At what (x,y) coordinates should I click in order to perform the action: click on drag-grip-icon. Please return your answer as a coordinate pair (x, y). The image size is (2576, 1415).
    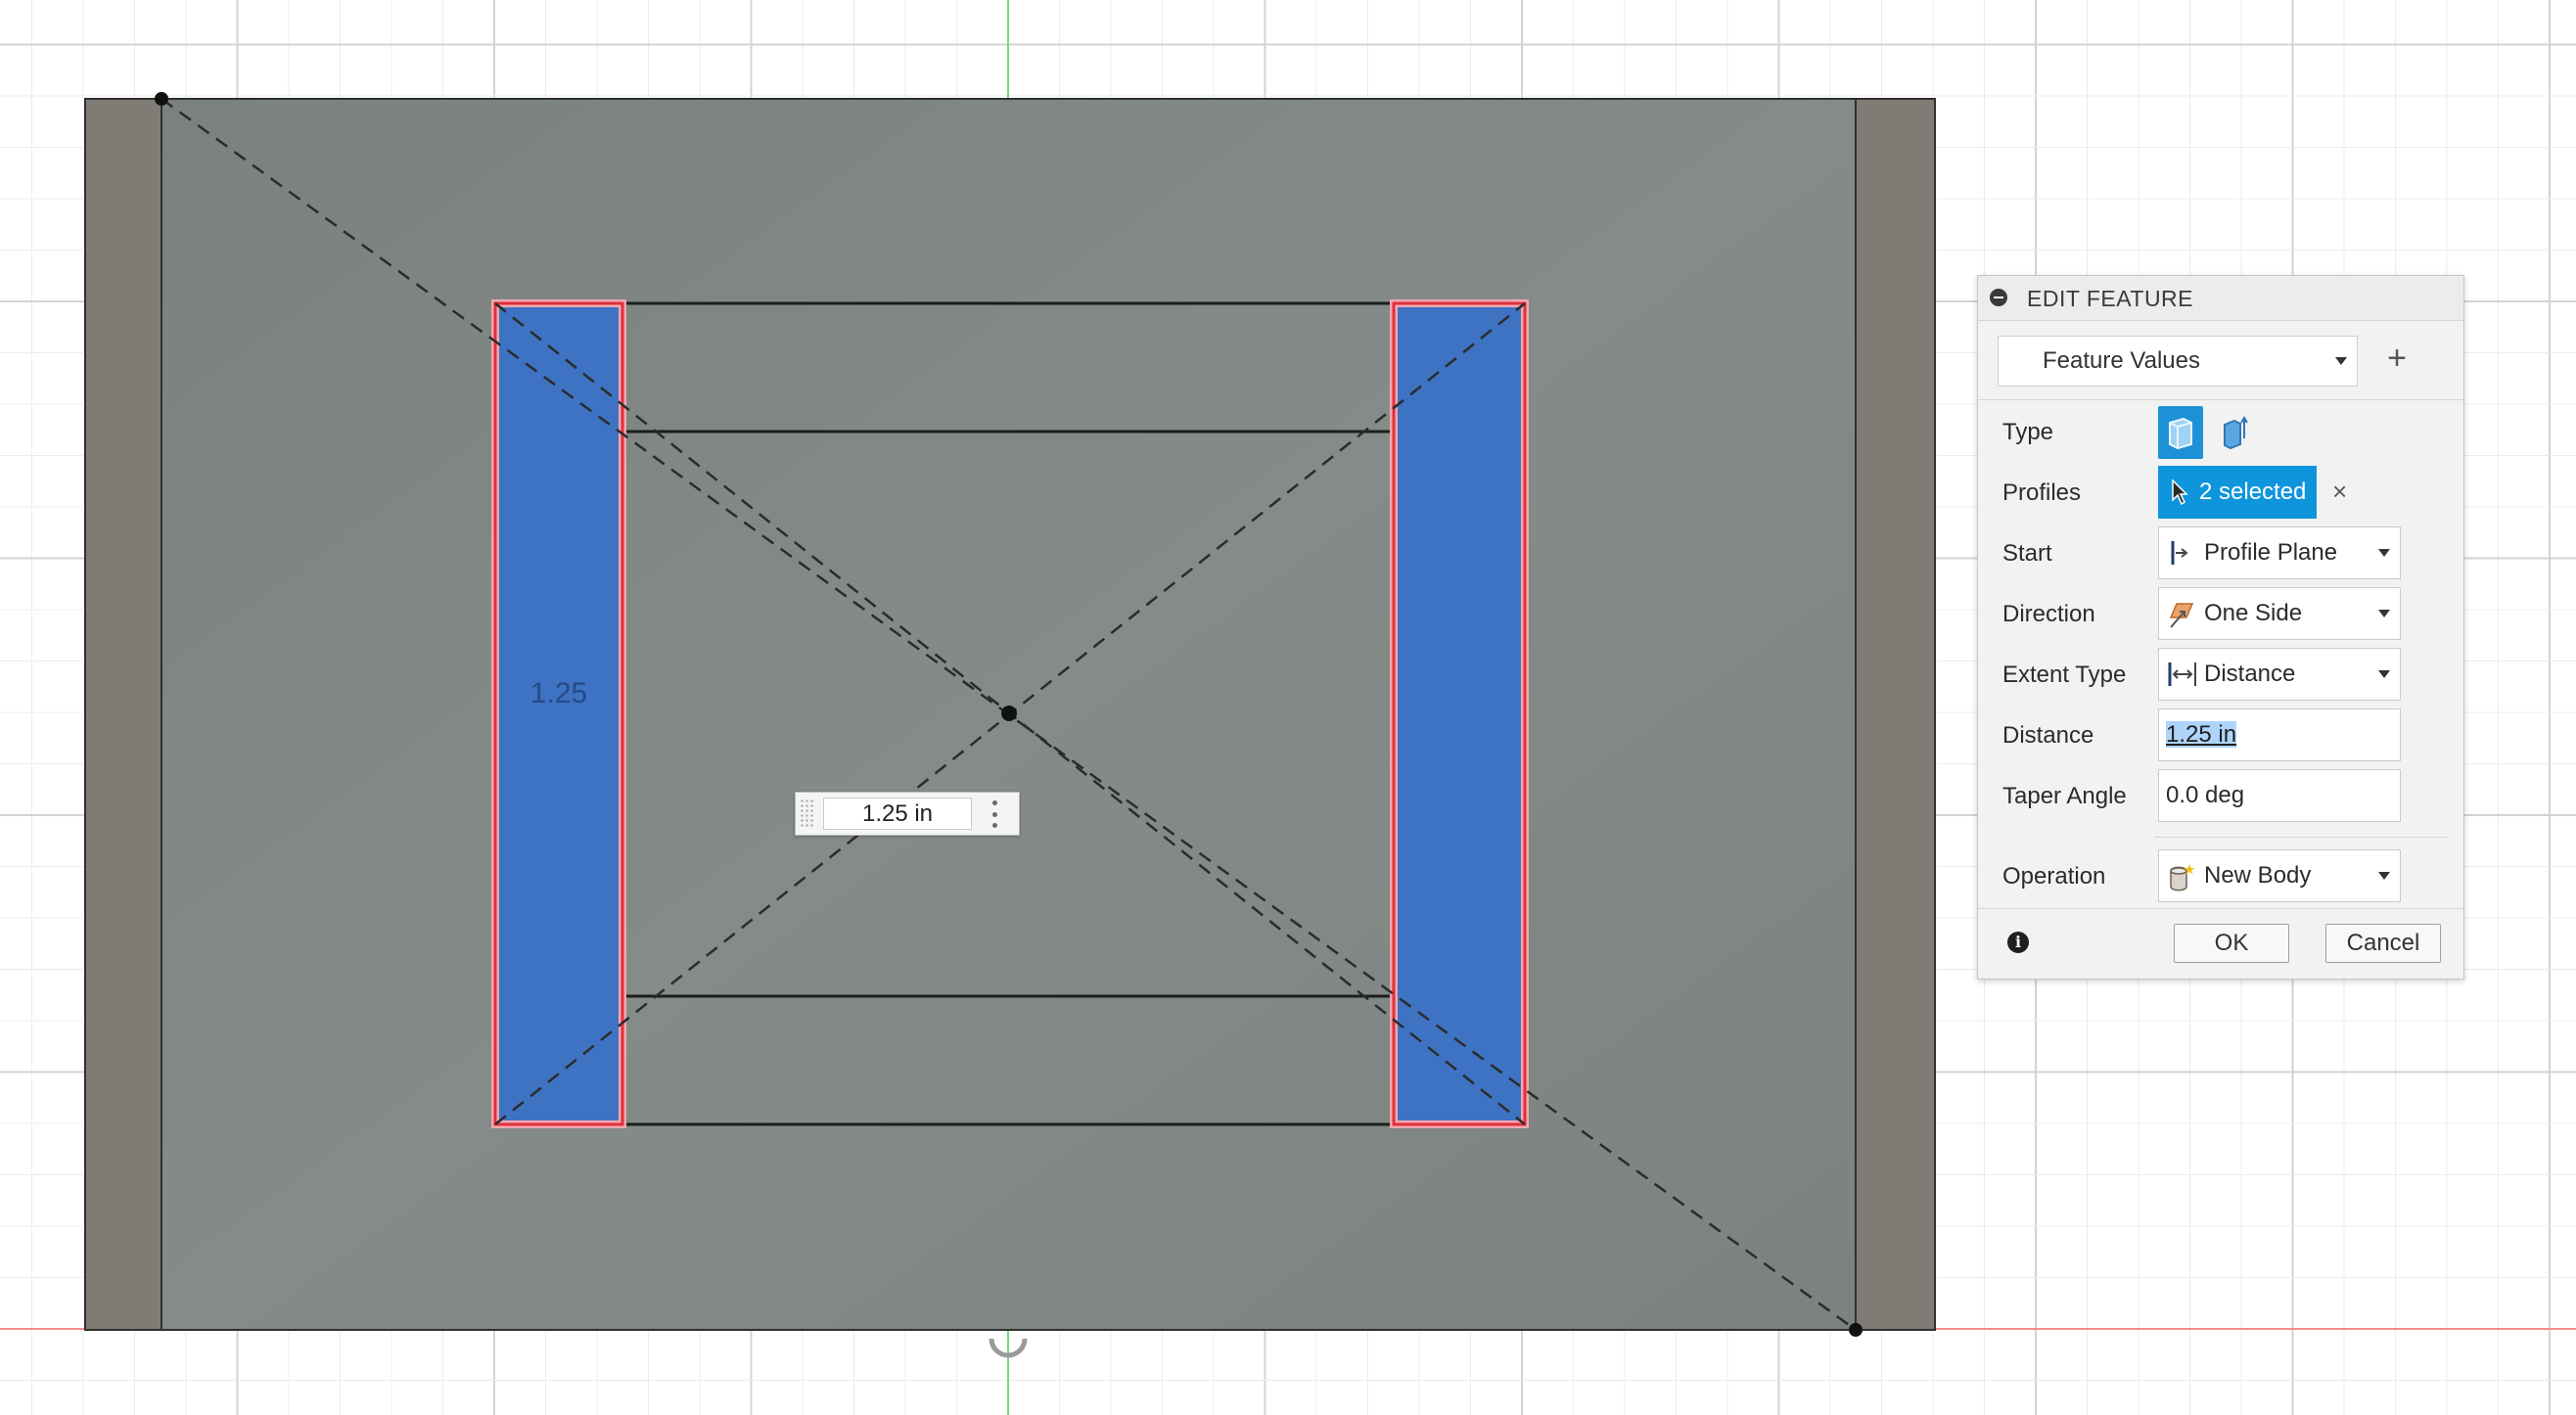
    Looking at the image, I should click on (806, 814).